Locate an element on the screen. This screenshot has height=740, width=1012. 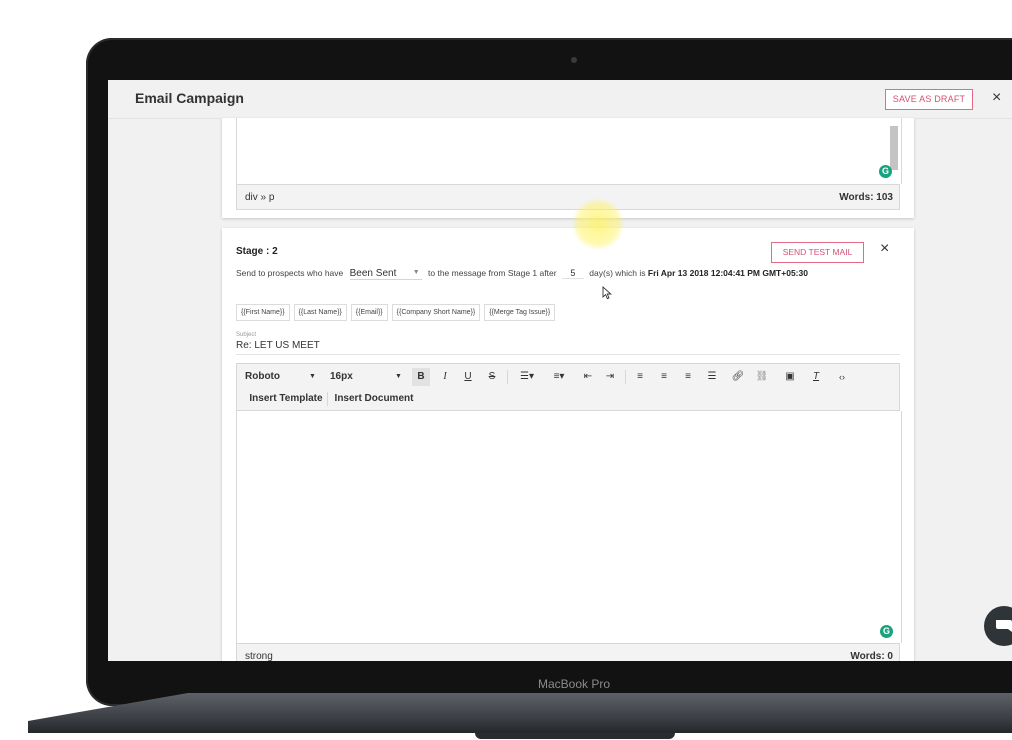
align-right-icon: ≡ is located at coordinates (688, 377).